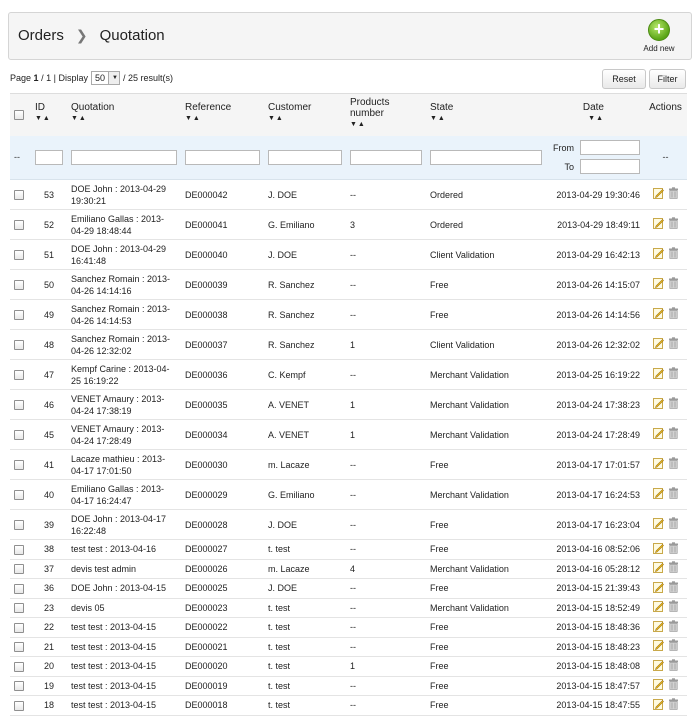 This screenshot has width=700, height=716. I want to click on state-filter-input, so click(486, 157).